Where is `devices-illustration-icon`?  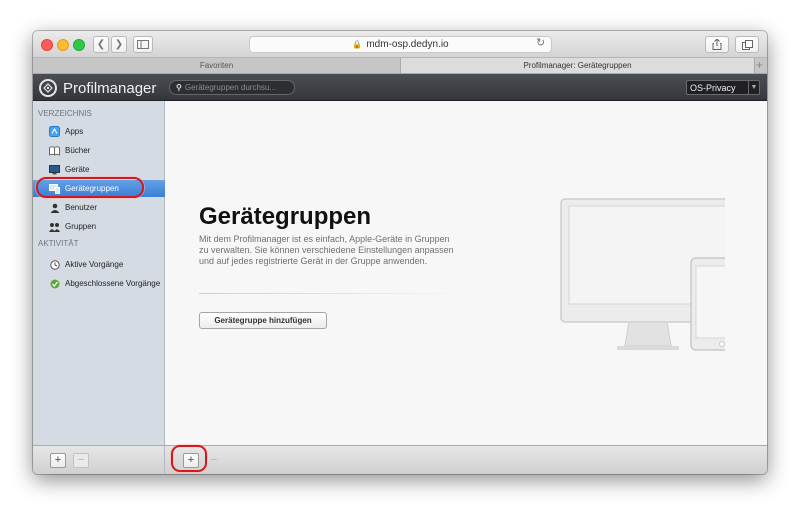 devices-illustration-icon is located at coordinates (642, 274).